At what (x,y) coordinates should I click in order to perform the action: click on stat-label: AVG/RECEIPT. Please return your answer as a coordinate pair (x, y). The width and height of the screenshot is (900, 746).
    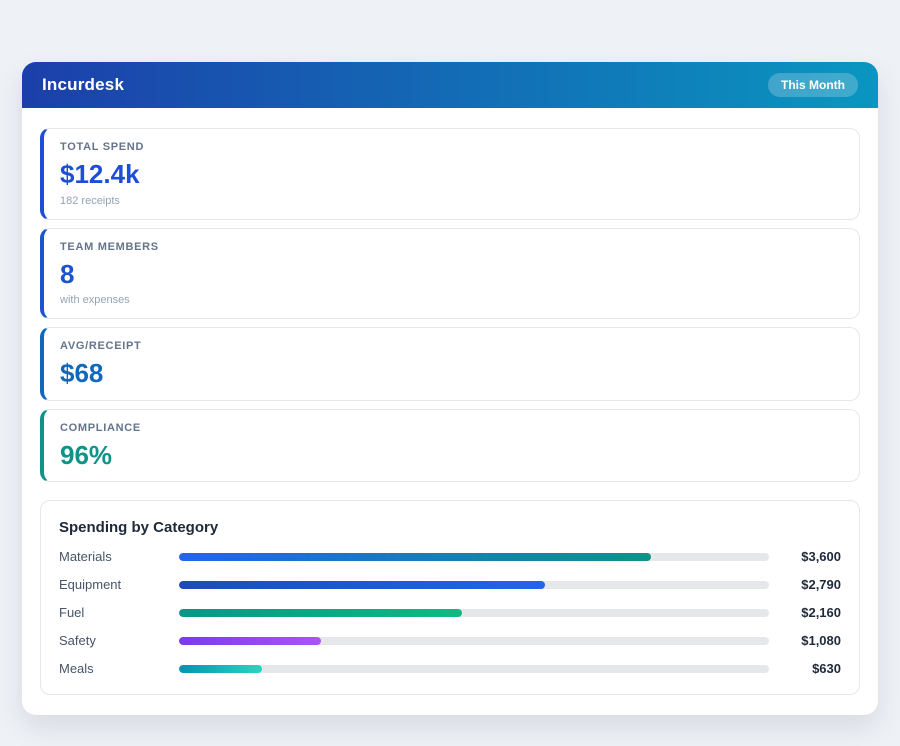
    Looking at the image, I should click on (101, 346).